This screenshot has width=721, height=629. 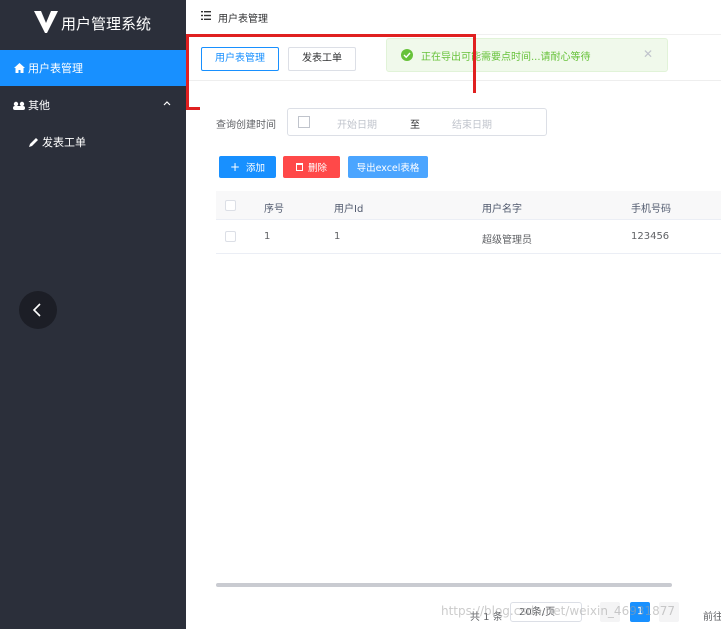 I want to click on table-header: 序号 用户Id 用户名字 手机号码, so click(x=468, y=205).